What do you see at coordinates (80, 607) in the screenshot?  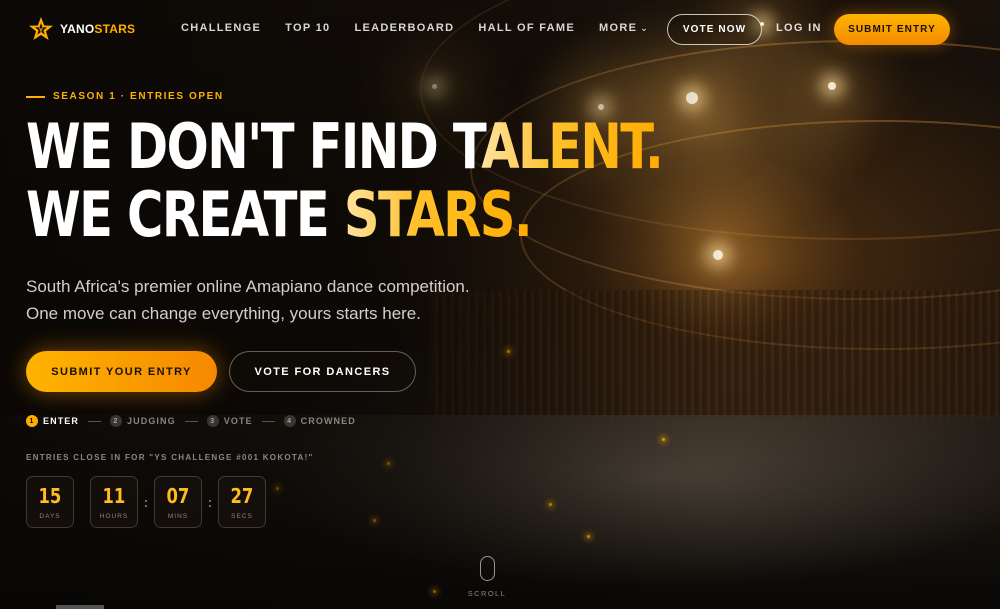 I see `scroll-progress-bar` at bounding box center [80, 607].